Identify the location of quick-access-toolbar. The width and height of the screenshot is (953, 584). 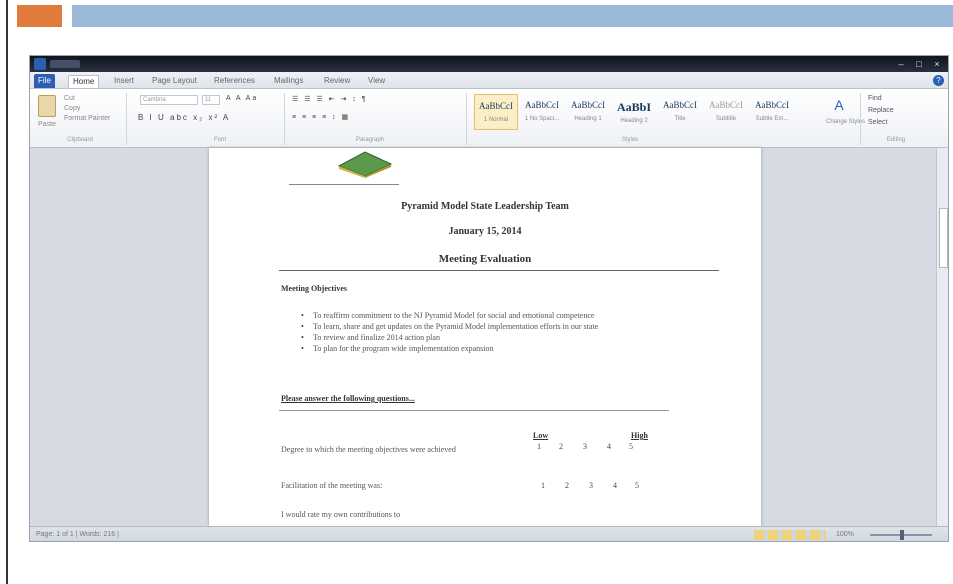
(65, 64).